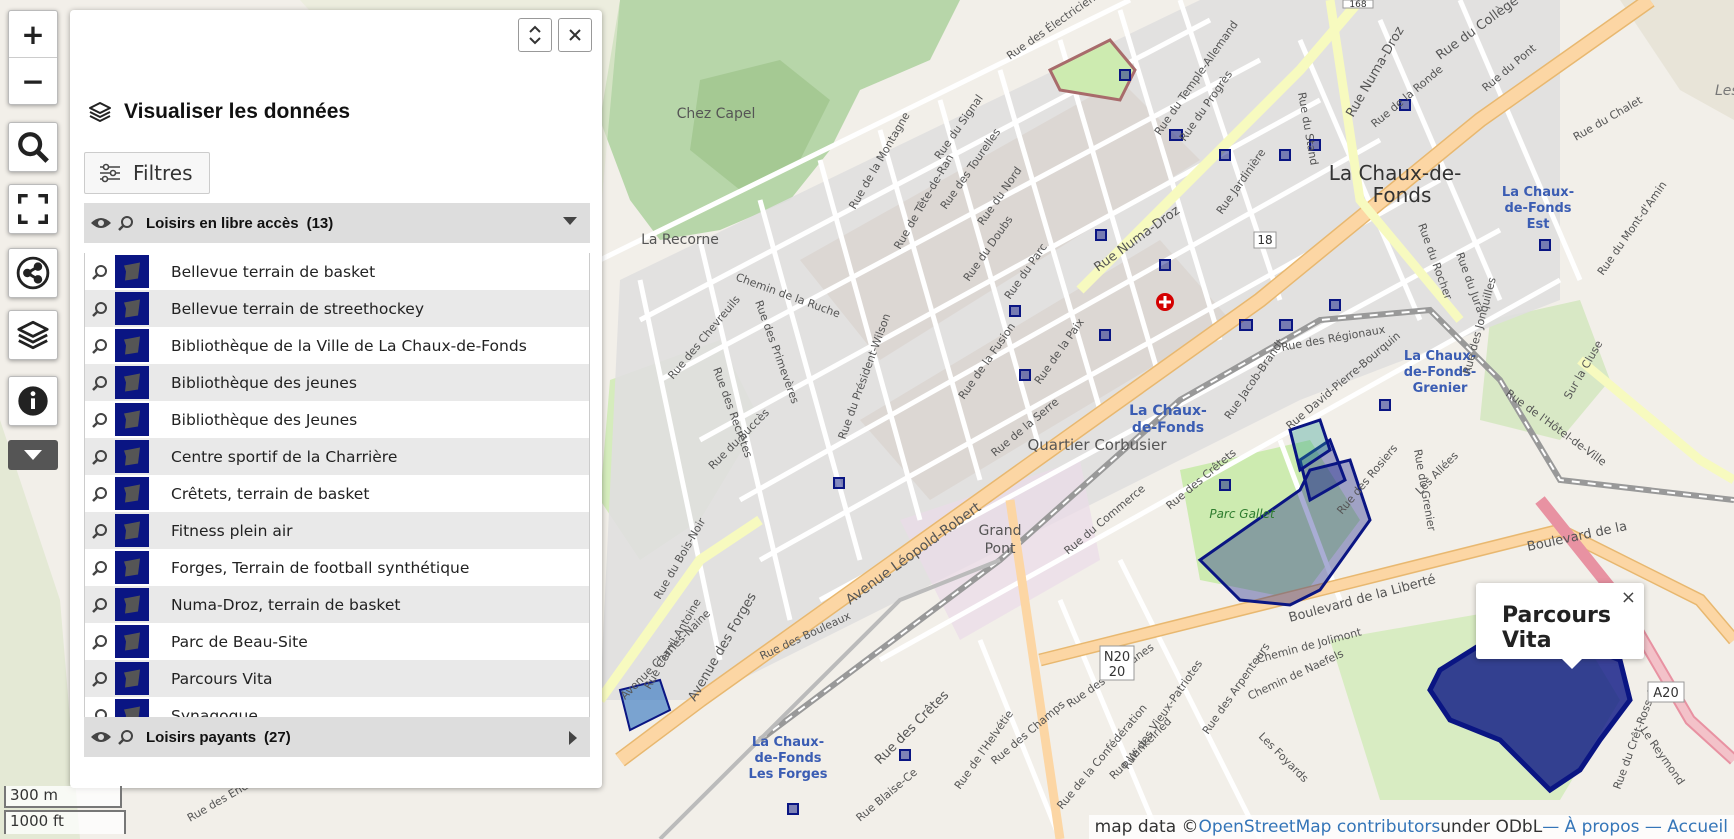 The width and height of the screenshot is (1734, 839). I want to click on panel-tools, so click(555, 35).